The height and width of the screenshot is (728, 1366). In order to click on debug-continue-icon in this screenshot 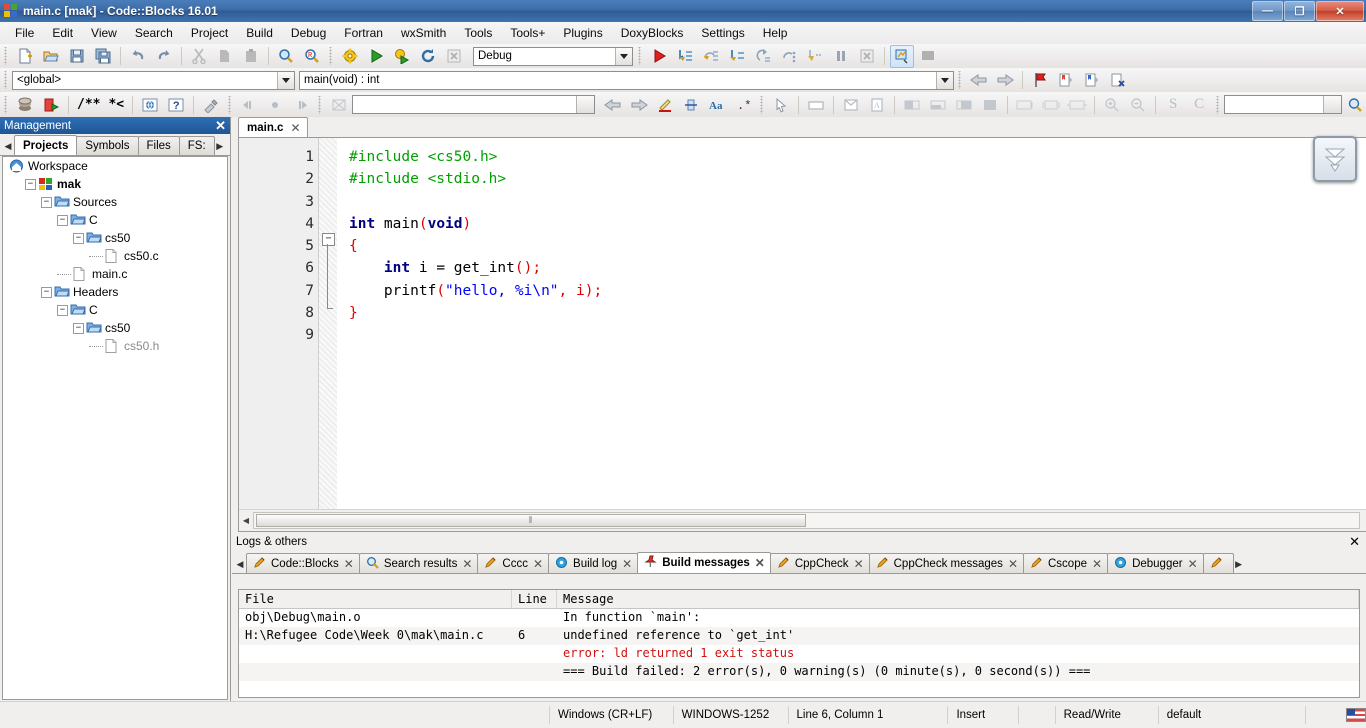, I will do `click(659, 56)`.